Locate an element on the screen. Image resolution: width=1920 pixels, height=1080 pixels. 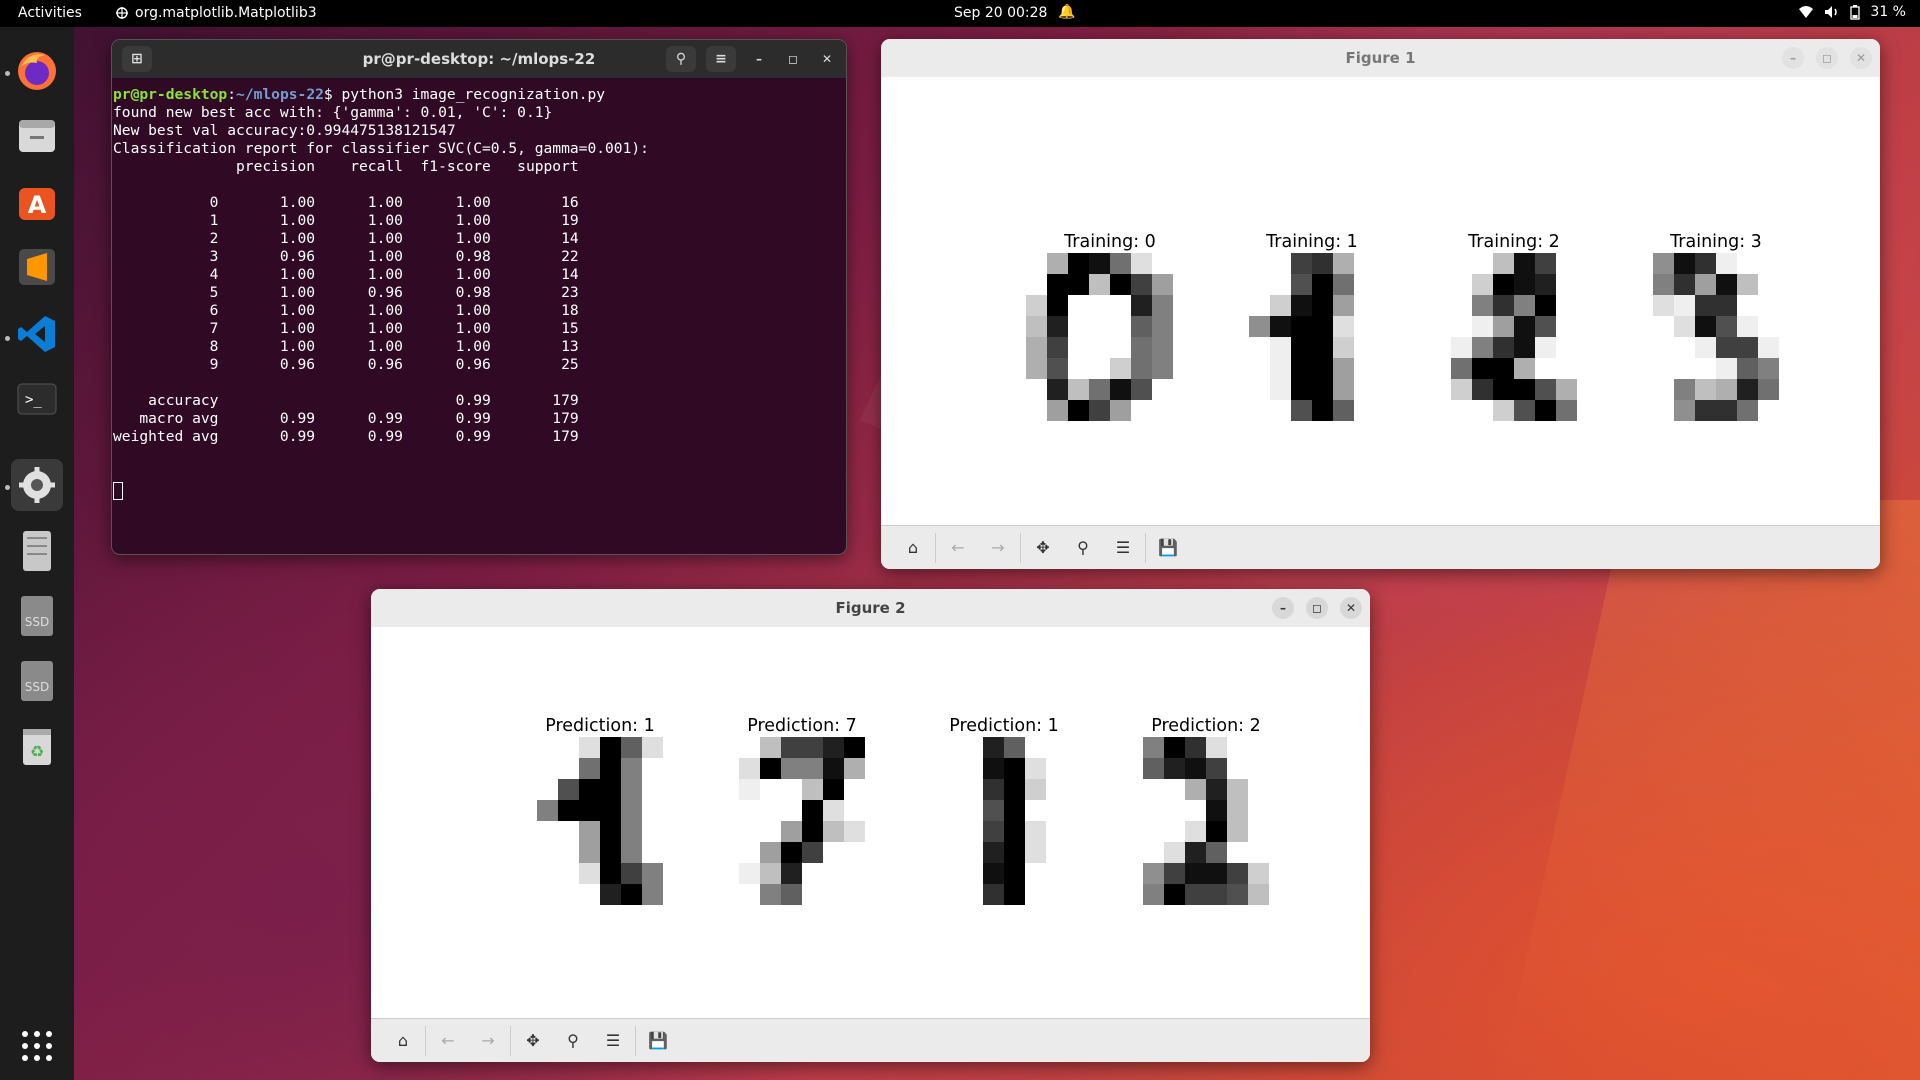
system-tray: 31 % is located at coordinates (1852, 12).